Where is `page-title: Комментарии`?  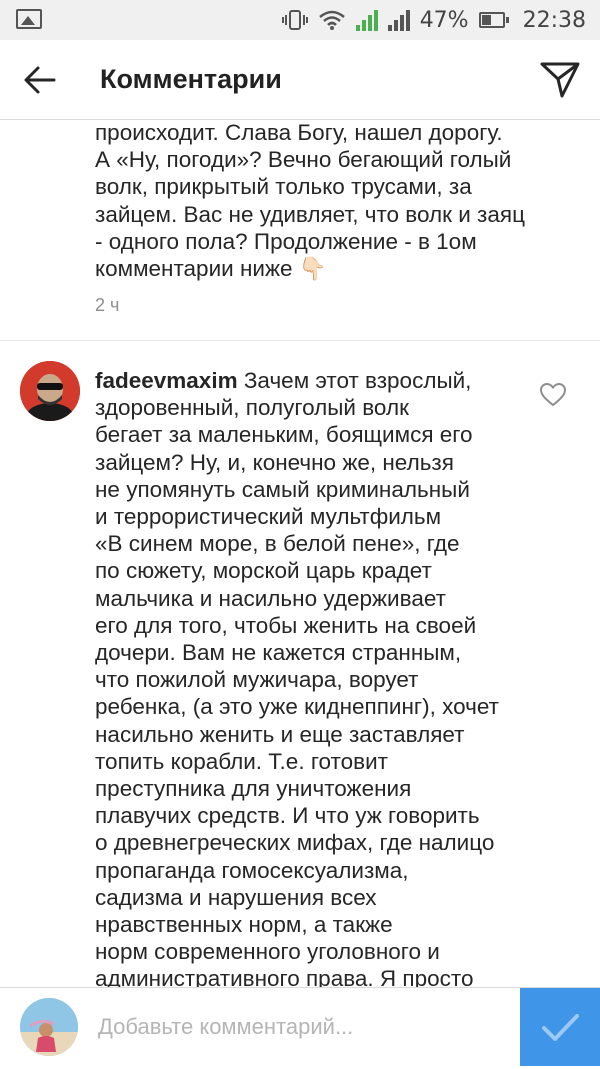
page-title: Комментарии is located at coordinates (191, 79).